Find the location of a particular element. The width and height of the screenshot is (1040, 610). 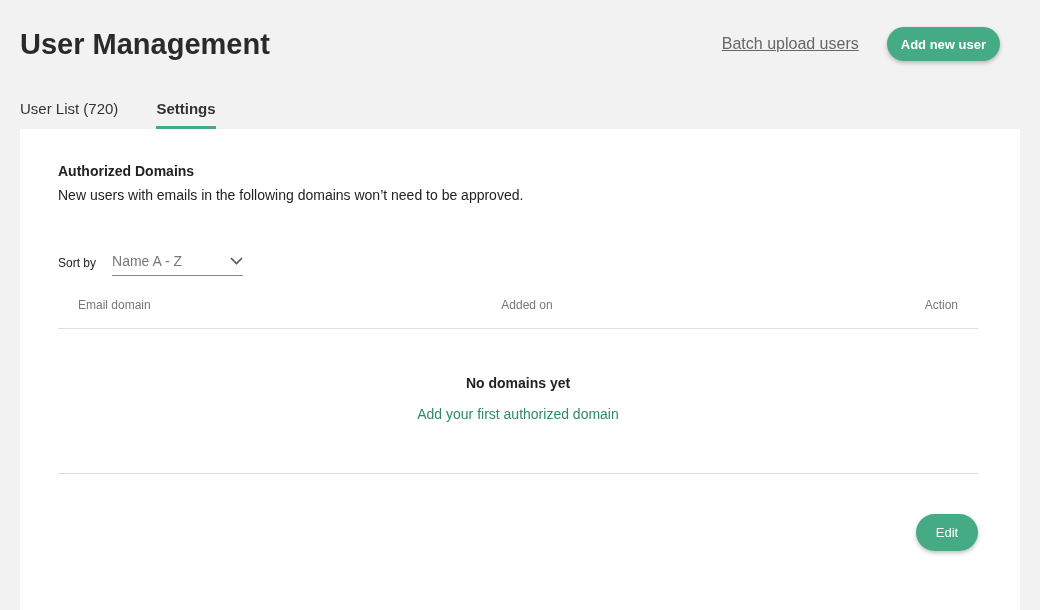

page-title: User Management is located at coordinates (145, 44).